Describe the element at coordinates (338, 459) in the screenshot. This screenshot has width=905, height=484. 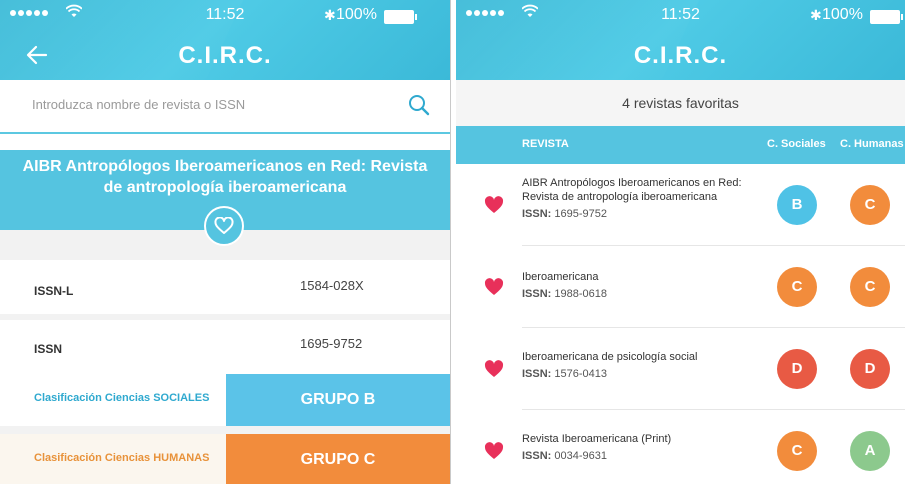
I see `group-humanas-badge: GRUPO C` at that location.